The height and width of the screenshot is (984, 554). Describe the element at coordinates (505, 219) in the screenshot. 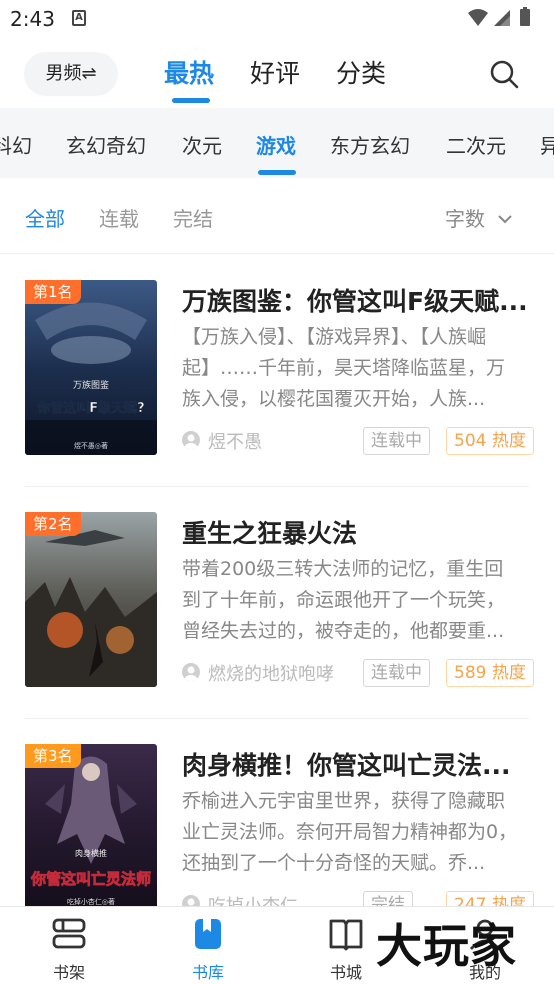

I see `chevron-down-icon` at that location.